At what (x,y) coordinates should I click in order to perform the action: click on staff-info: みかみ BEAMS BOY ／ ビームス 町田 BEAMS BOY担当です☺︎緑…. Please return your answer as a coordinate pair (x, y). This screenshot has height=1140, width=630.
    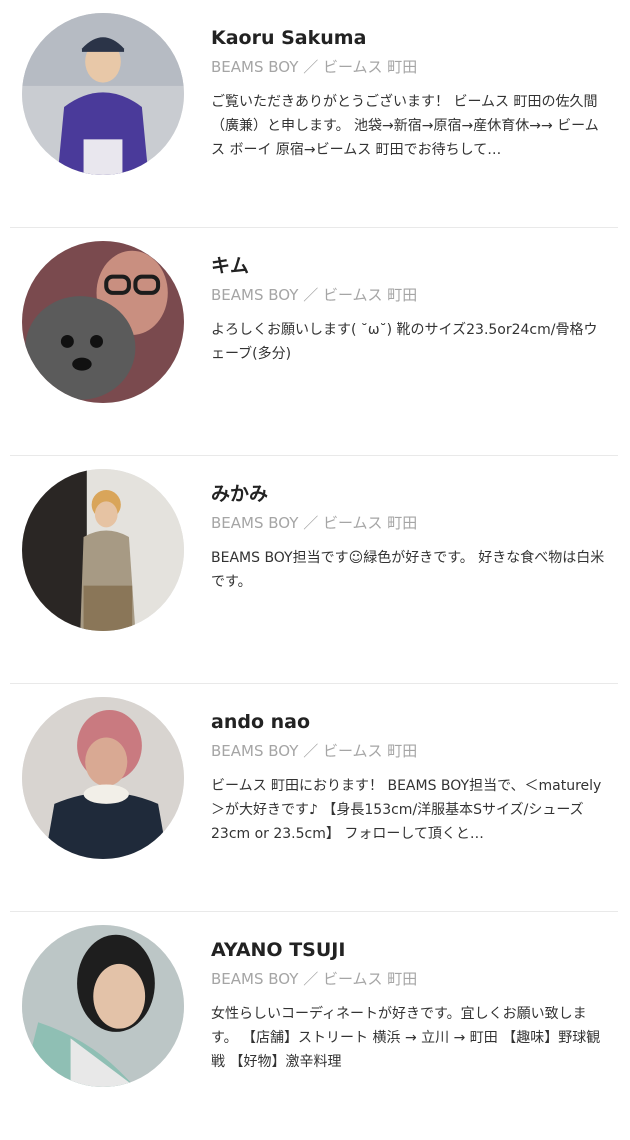
    Looking at the image, I should click on (410, 537).